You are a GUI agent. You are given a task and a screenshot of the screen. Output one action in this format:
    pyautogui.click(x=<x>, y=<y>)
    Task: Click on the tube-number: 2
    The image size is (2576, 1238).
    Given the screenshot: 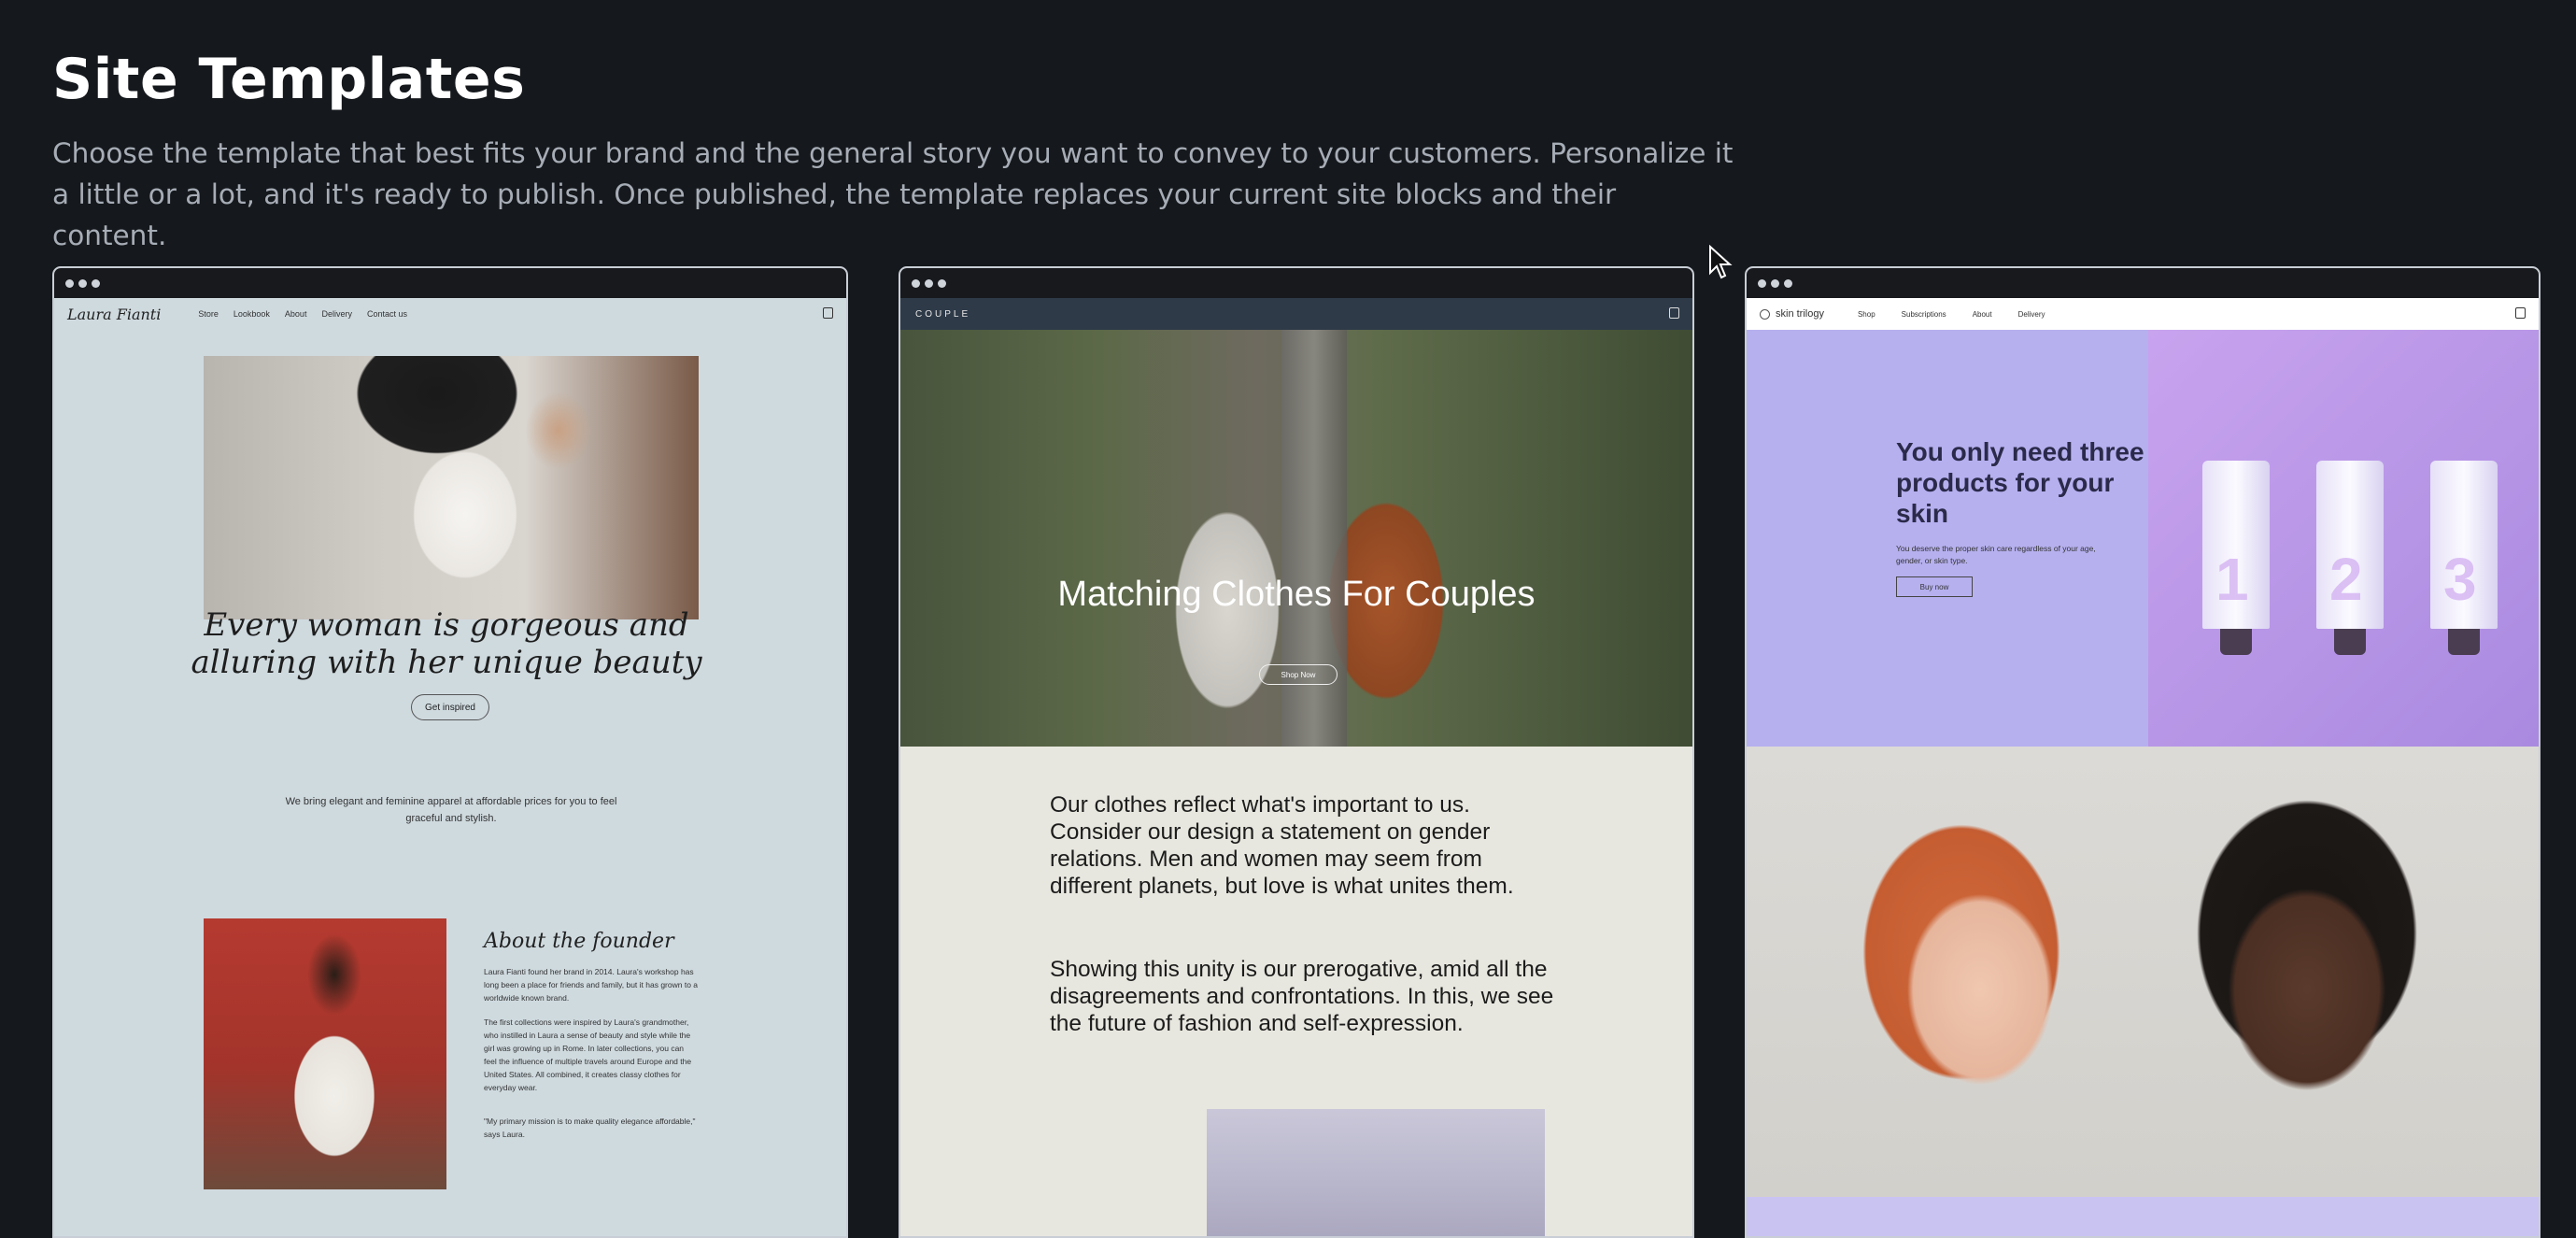 What is the action you would take?
    pyautogui.click(x=2346, y=579)
    